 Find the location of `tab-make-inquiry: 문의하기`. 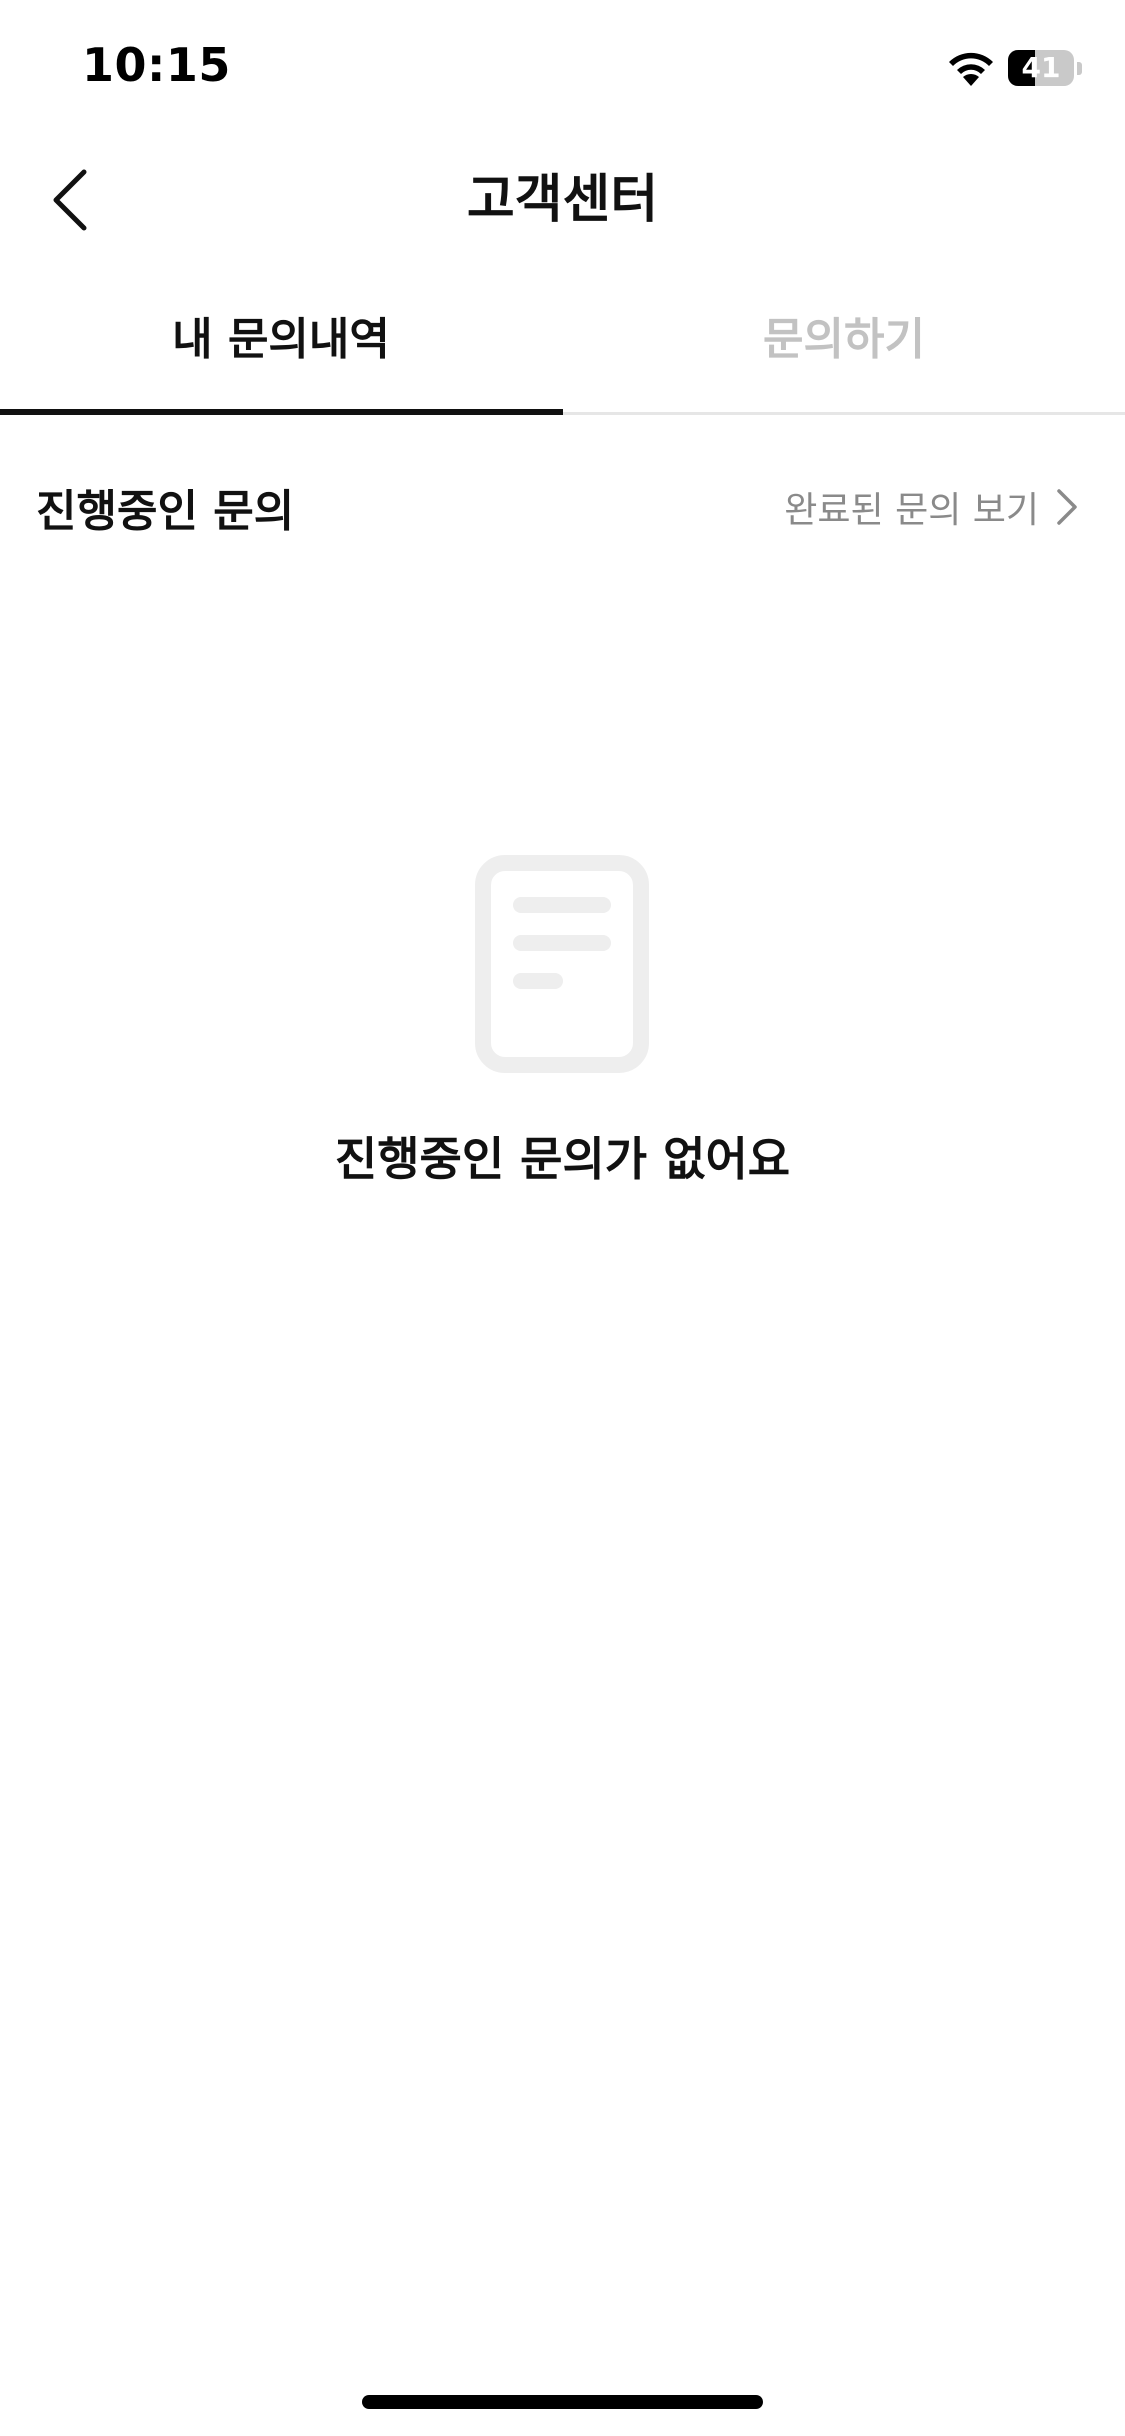

tab-make-inquiry: 문의하기 is located at coordinates (844, 350).